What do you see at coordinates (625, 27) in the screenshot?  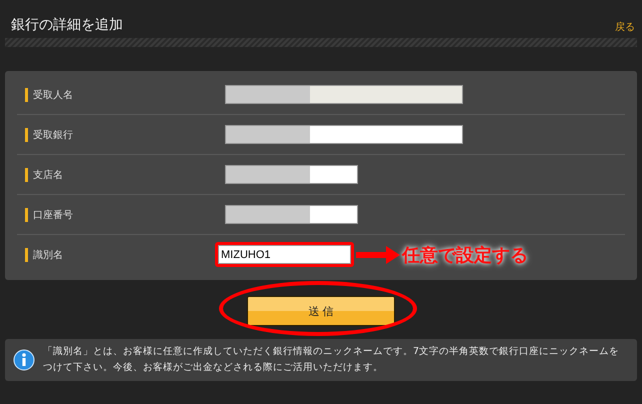 I see `back-link: 戻る` at bounding box center [625, 27].